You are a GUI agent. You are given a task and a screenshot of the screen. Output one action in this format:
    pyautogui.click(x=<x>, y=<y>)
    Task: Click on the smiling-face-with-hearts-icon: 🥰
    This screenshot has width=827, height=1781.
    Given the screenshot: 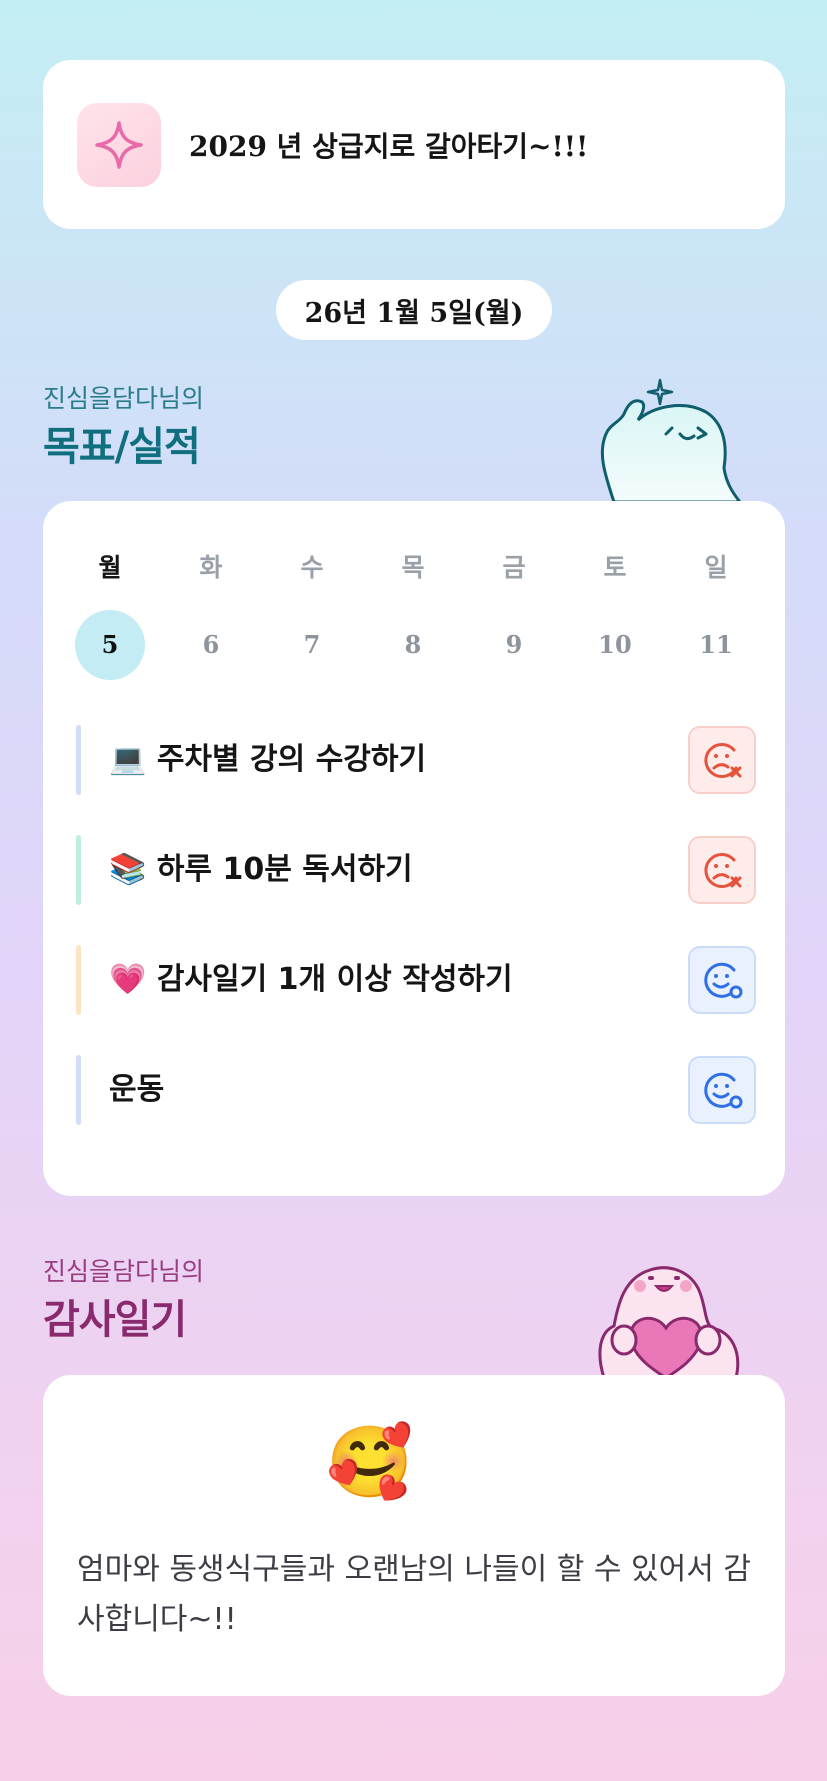 What is the action you would take?
    pyautogui.click(x=370, y=1462)
    